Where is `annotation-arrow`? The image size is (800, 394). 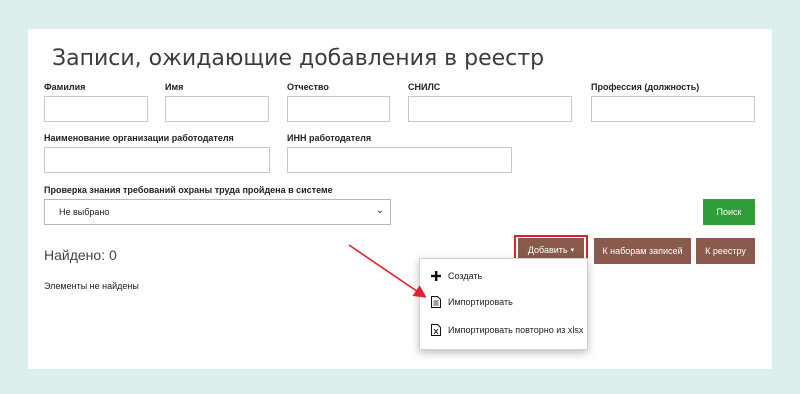
annotation-arrow is located at coordinates (387, 271).